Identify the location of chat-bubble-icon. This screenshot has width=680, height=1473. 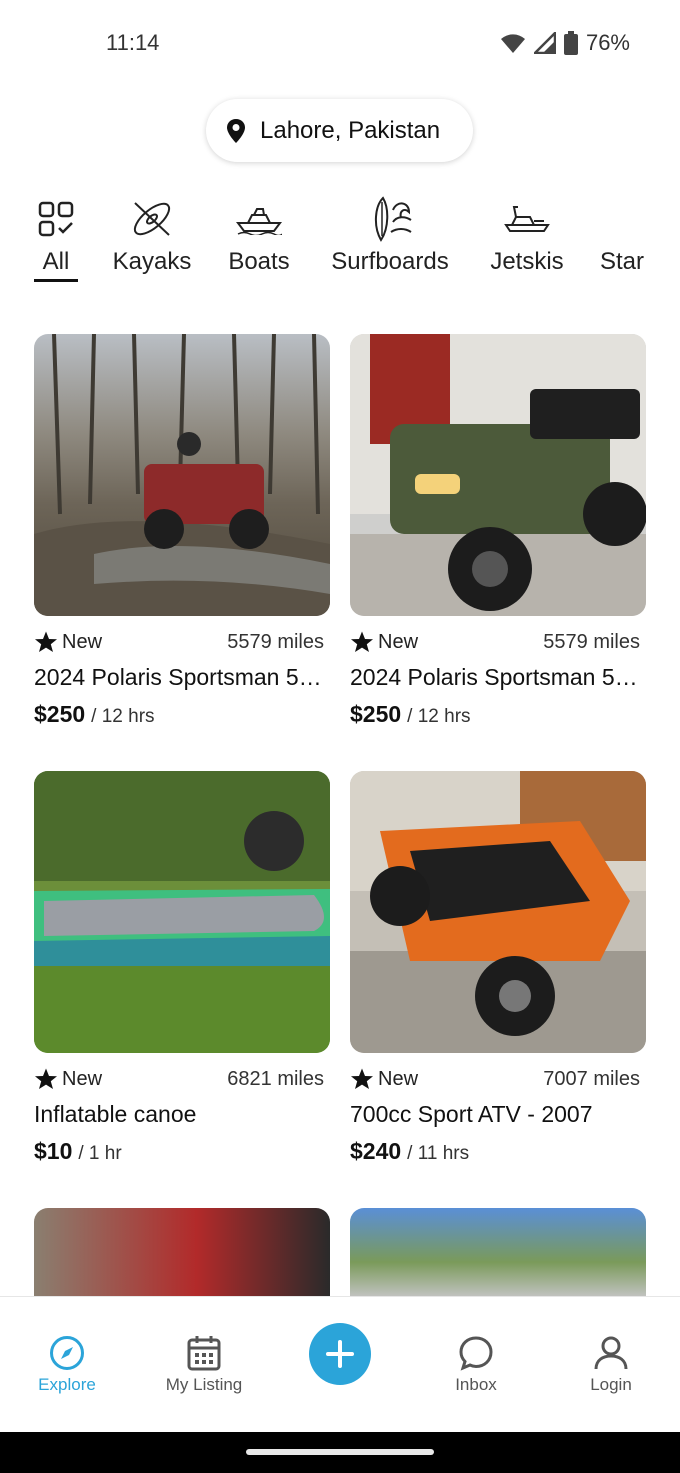
(476, 1353).